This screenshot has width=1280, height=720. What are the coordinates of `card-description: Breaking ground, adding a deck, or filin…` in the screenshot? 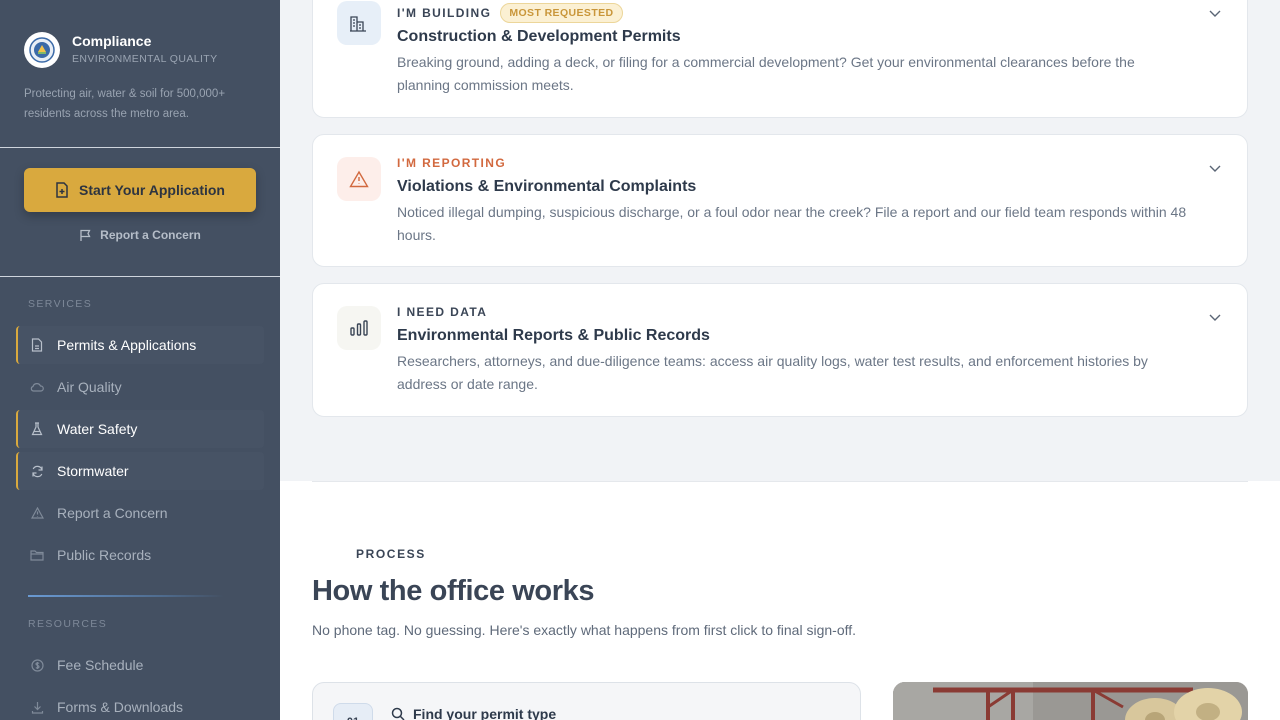 It's located at (766, 73).